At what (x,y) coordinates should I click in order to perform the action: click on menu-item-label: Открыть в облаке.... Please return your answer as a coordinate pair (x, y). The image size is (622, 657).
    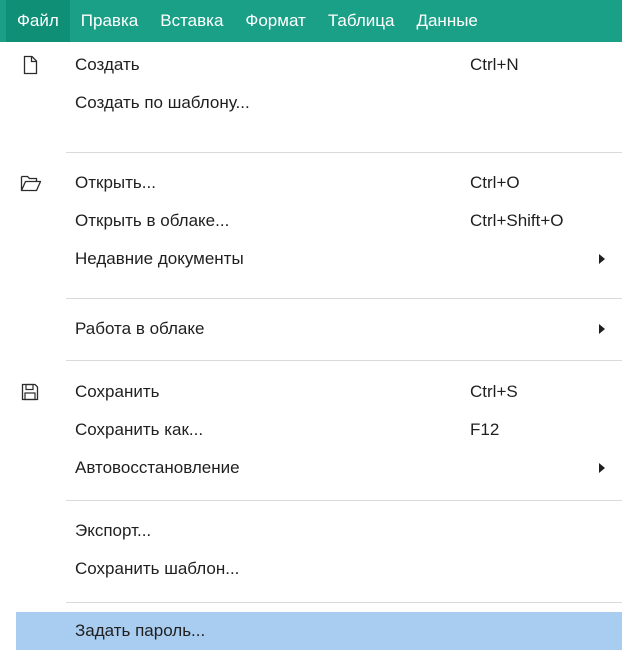
    Looking at the image, I should click on (152, 220).